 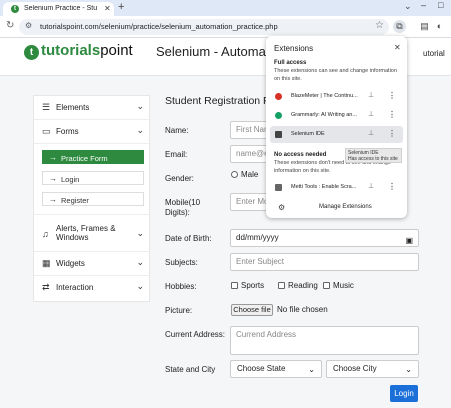 I want to click on hobbies-label: Hobbies:, so click(x=181, y=286).